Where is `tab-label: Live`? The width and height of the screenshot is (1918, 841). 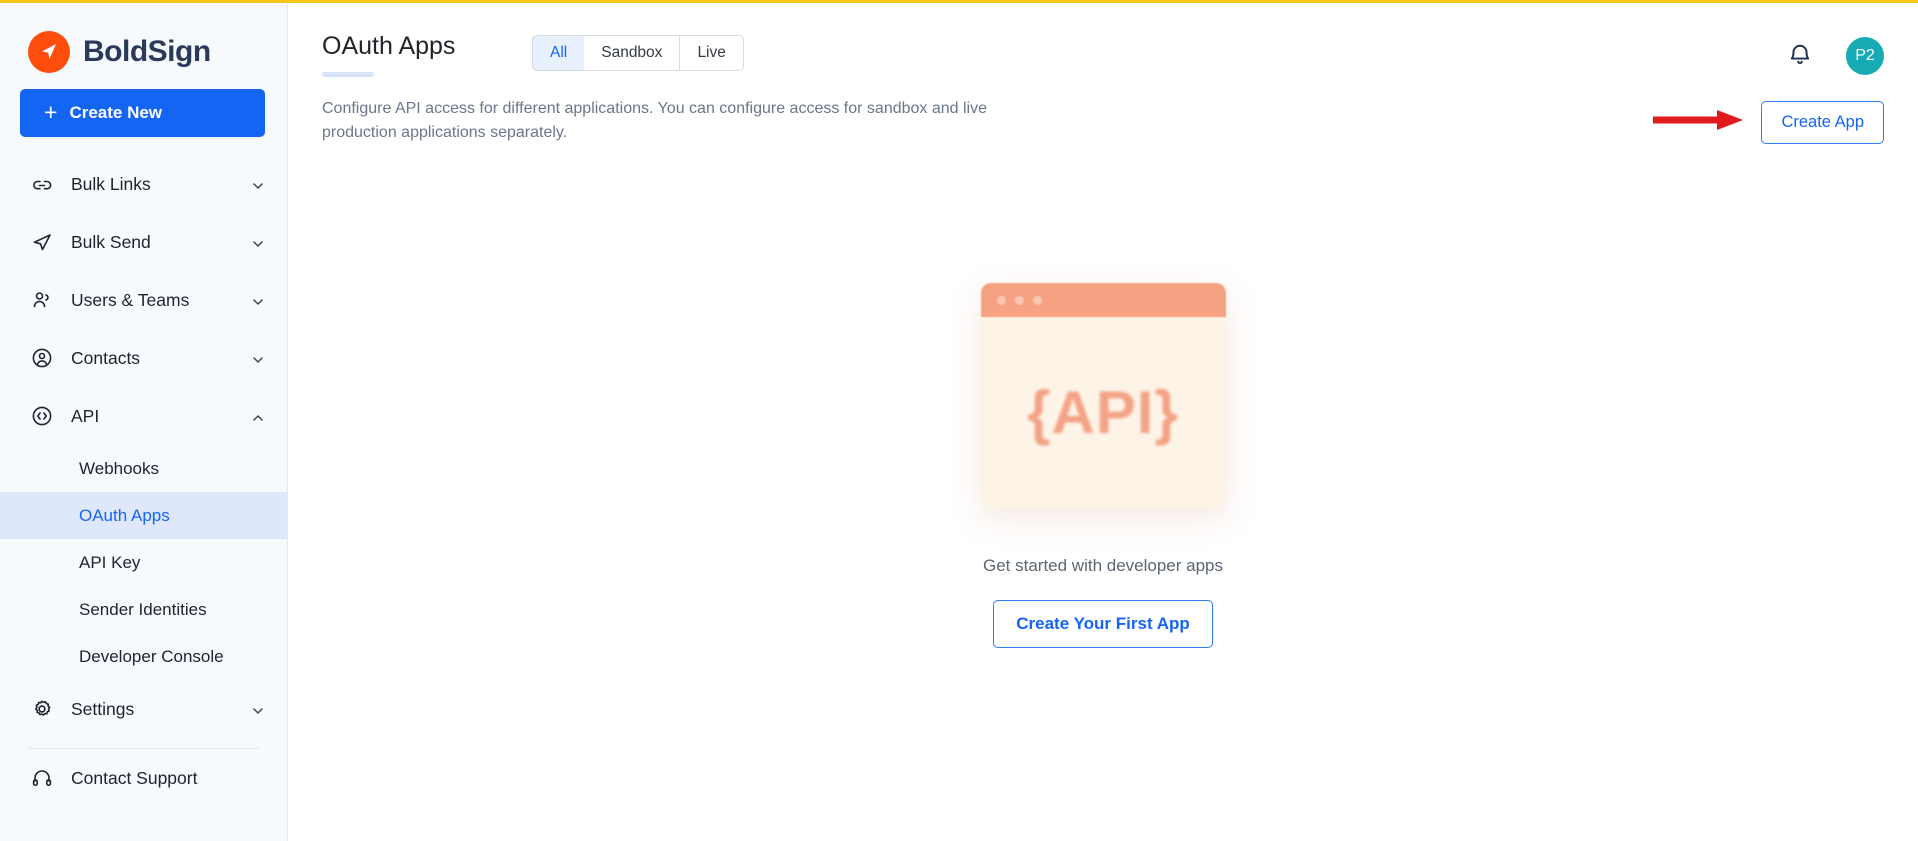 tab-label: Live is located at coordinates (711, 52).